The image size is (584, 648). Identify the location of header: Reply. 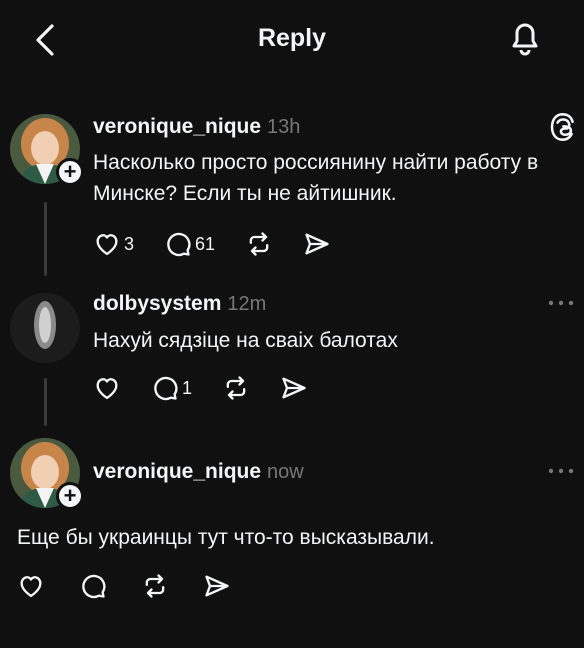
(292, 40).